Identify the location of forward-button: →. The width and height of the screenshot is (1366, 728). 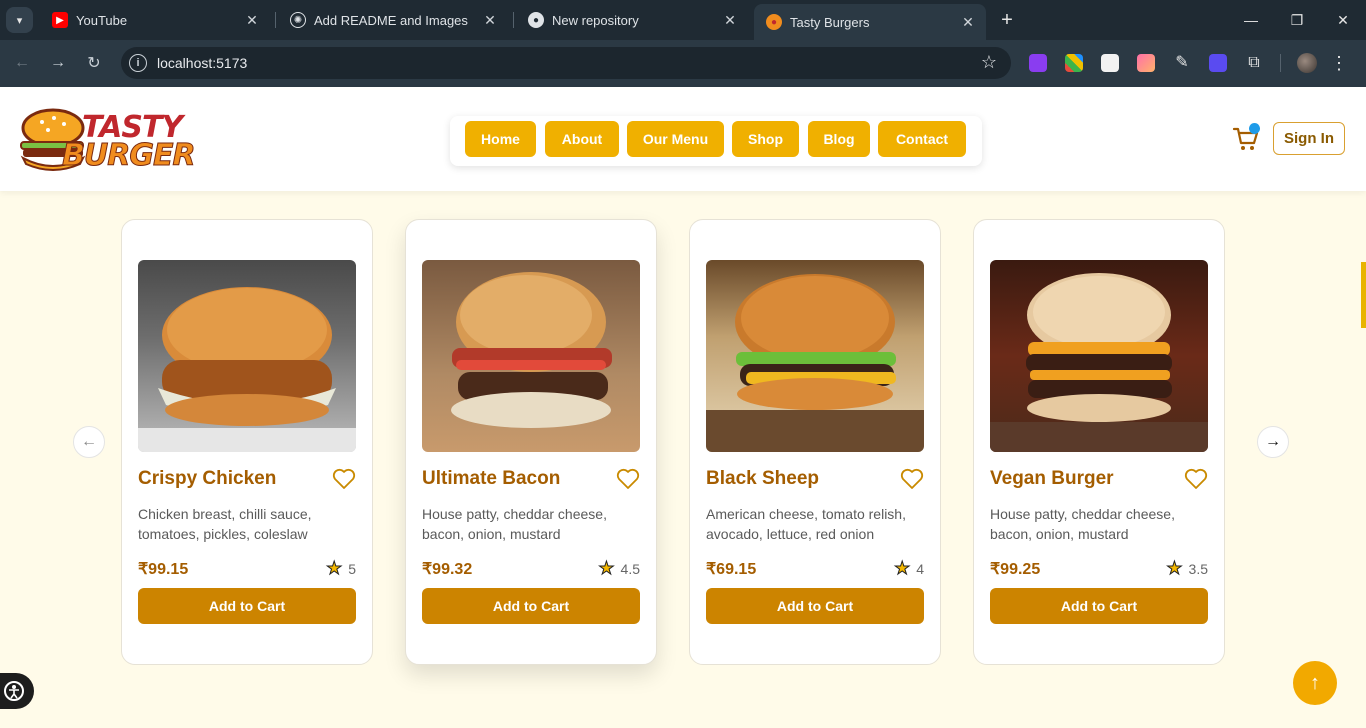
(58, 63).